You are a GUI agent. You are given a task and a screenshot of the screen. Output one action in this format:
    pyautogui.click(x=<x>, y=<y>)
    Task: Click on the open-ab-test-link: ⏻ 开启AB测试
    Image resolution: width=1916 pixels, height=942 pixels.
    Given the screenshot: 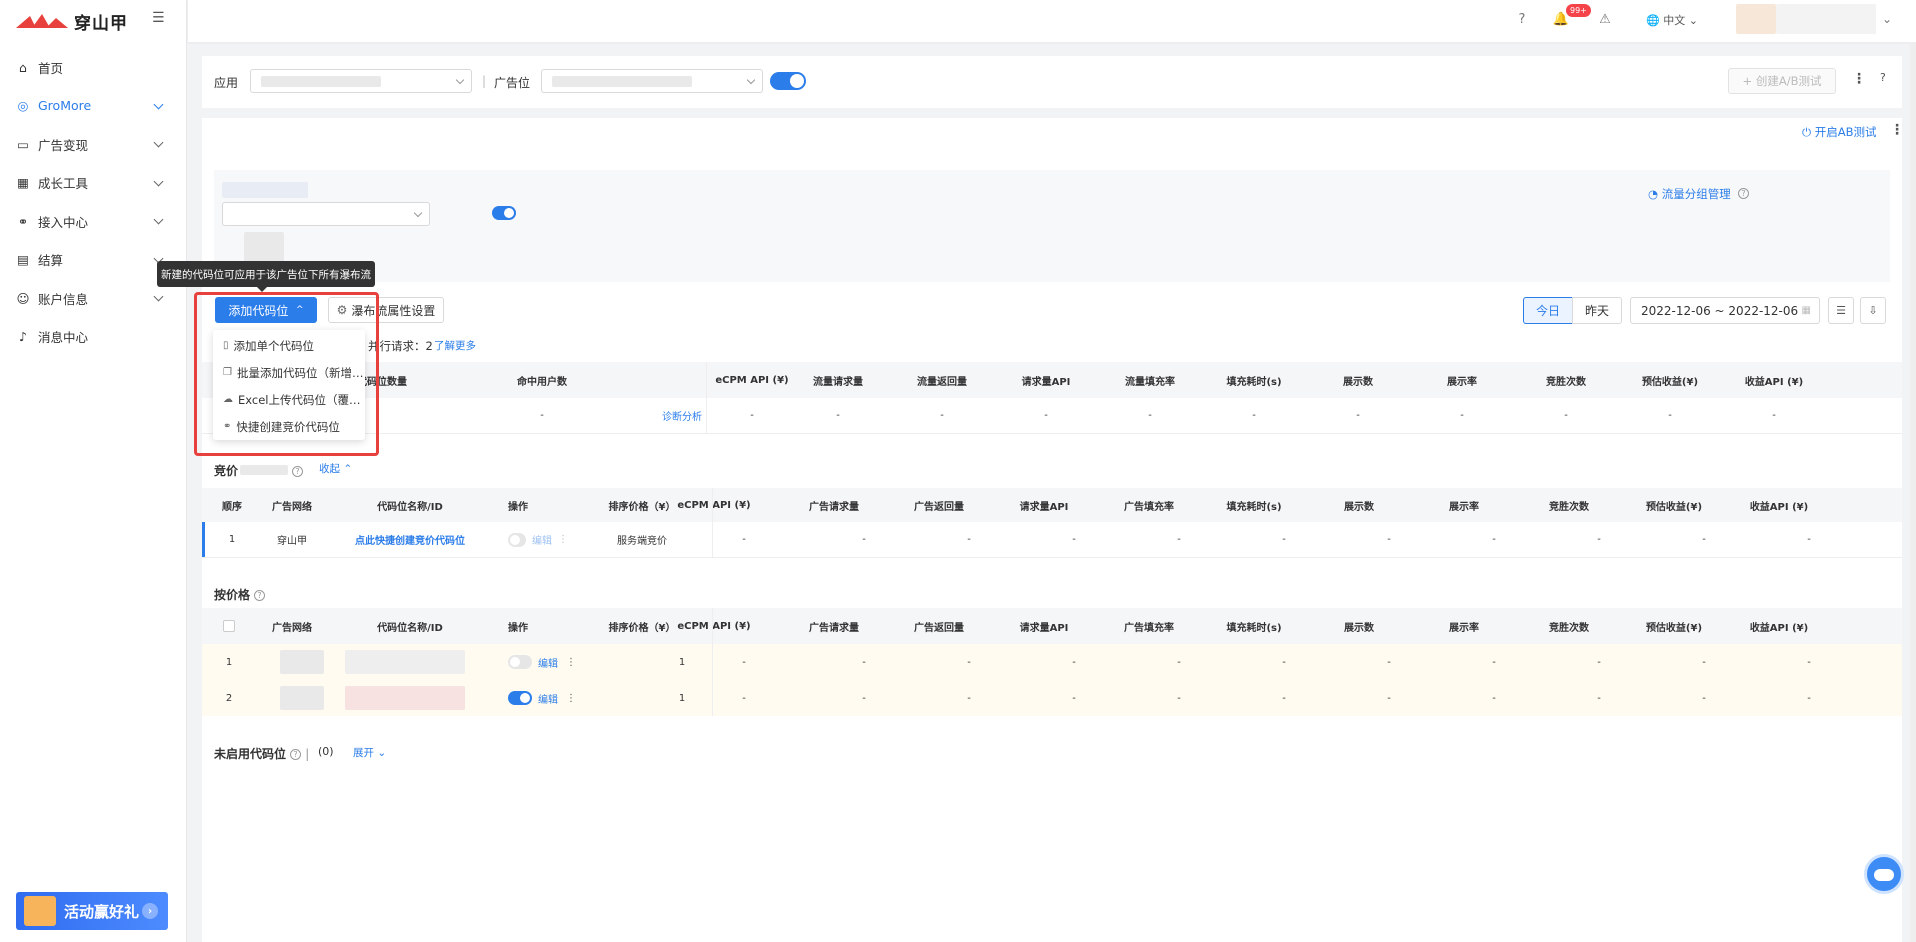 What is the action you would take?
    pyautogui.click(x=1839, y=132)
    